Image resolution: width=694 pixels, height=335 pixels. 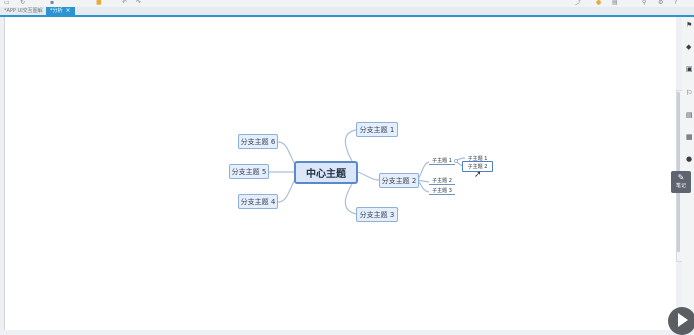 What do you see at coordinates (690, 159) in the screenshot?
I see `comment-icon: ●` at bounding box center [690, 159].